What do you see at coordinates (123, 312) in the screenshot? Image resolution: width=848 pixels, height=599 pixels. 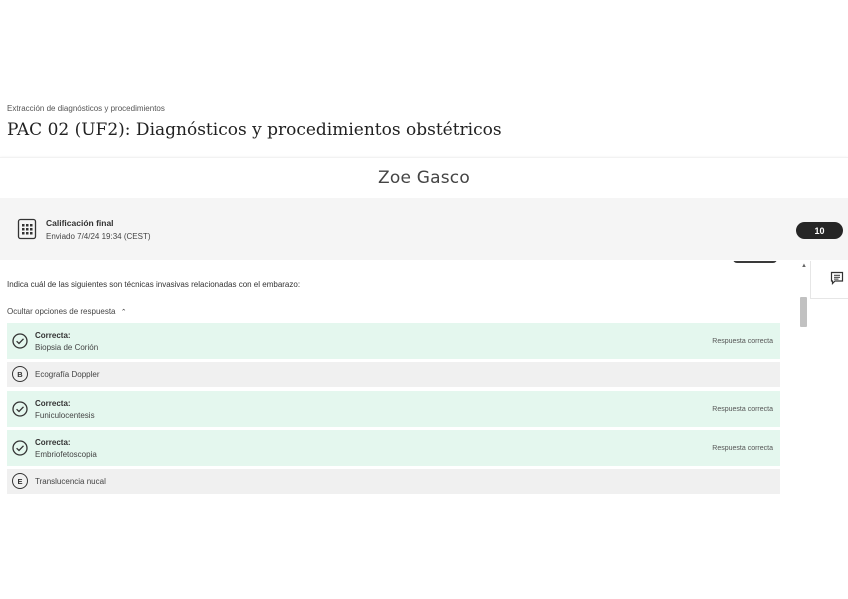 I see `chevron-up-icon: ⌃` at bounding box center [123, 312].